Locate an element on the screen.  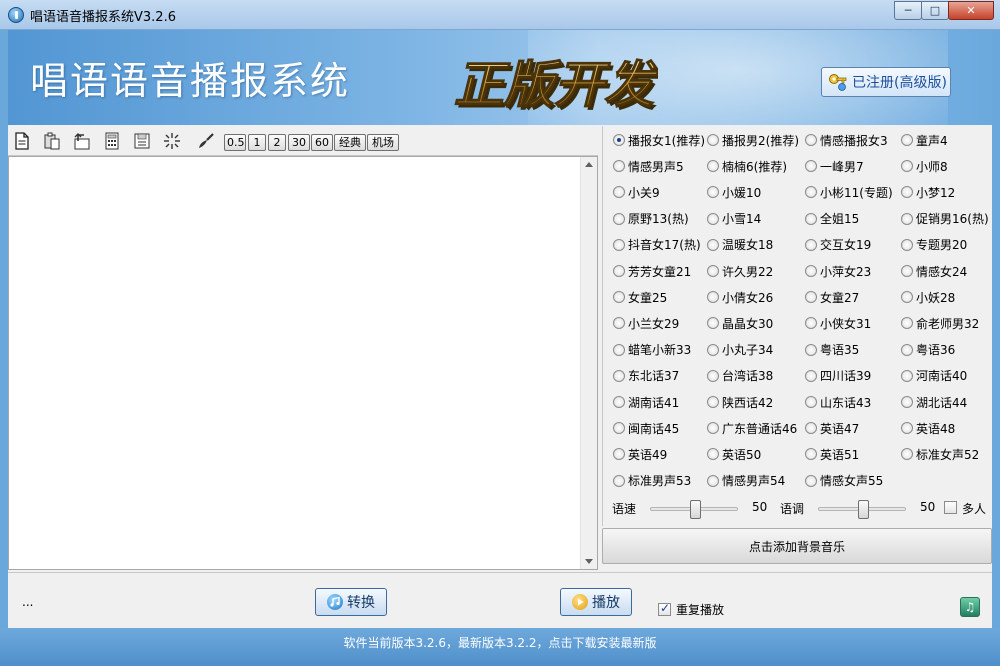
voice-option: 蜡笔小新33 is located at coordinates (652, 350).